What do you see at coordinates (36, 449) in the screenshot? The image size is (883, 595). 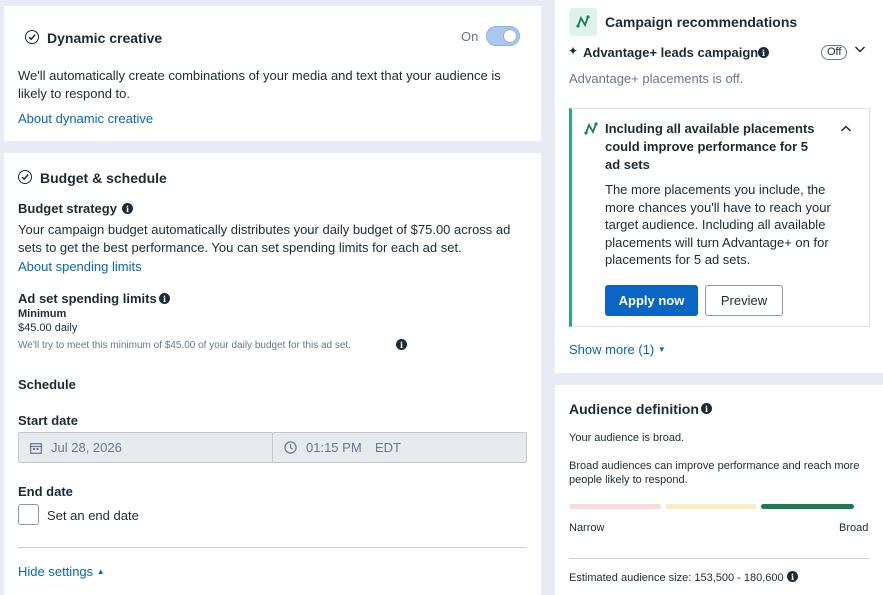 I see `calendar-icon` at bounding box center [36, 449].